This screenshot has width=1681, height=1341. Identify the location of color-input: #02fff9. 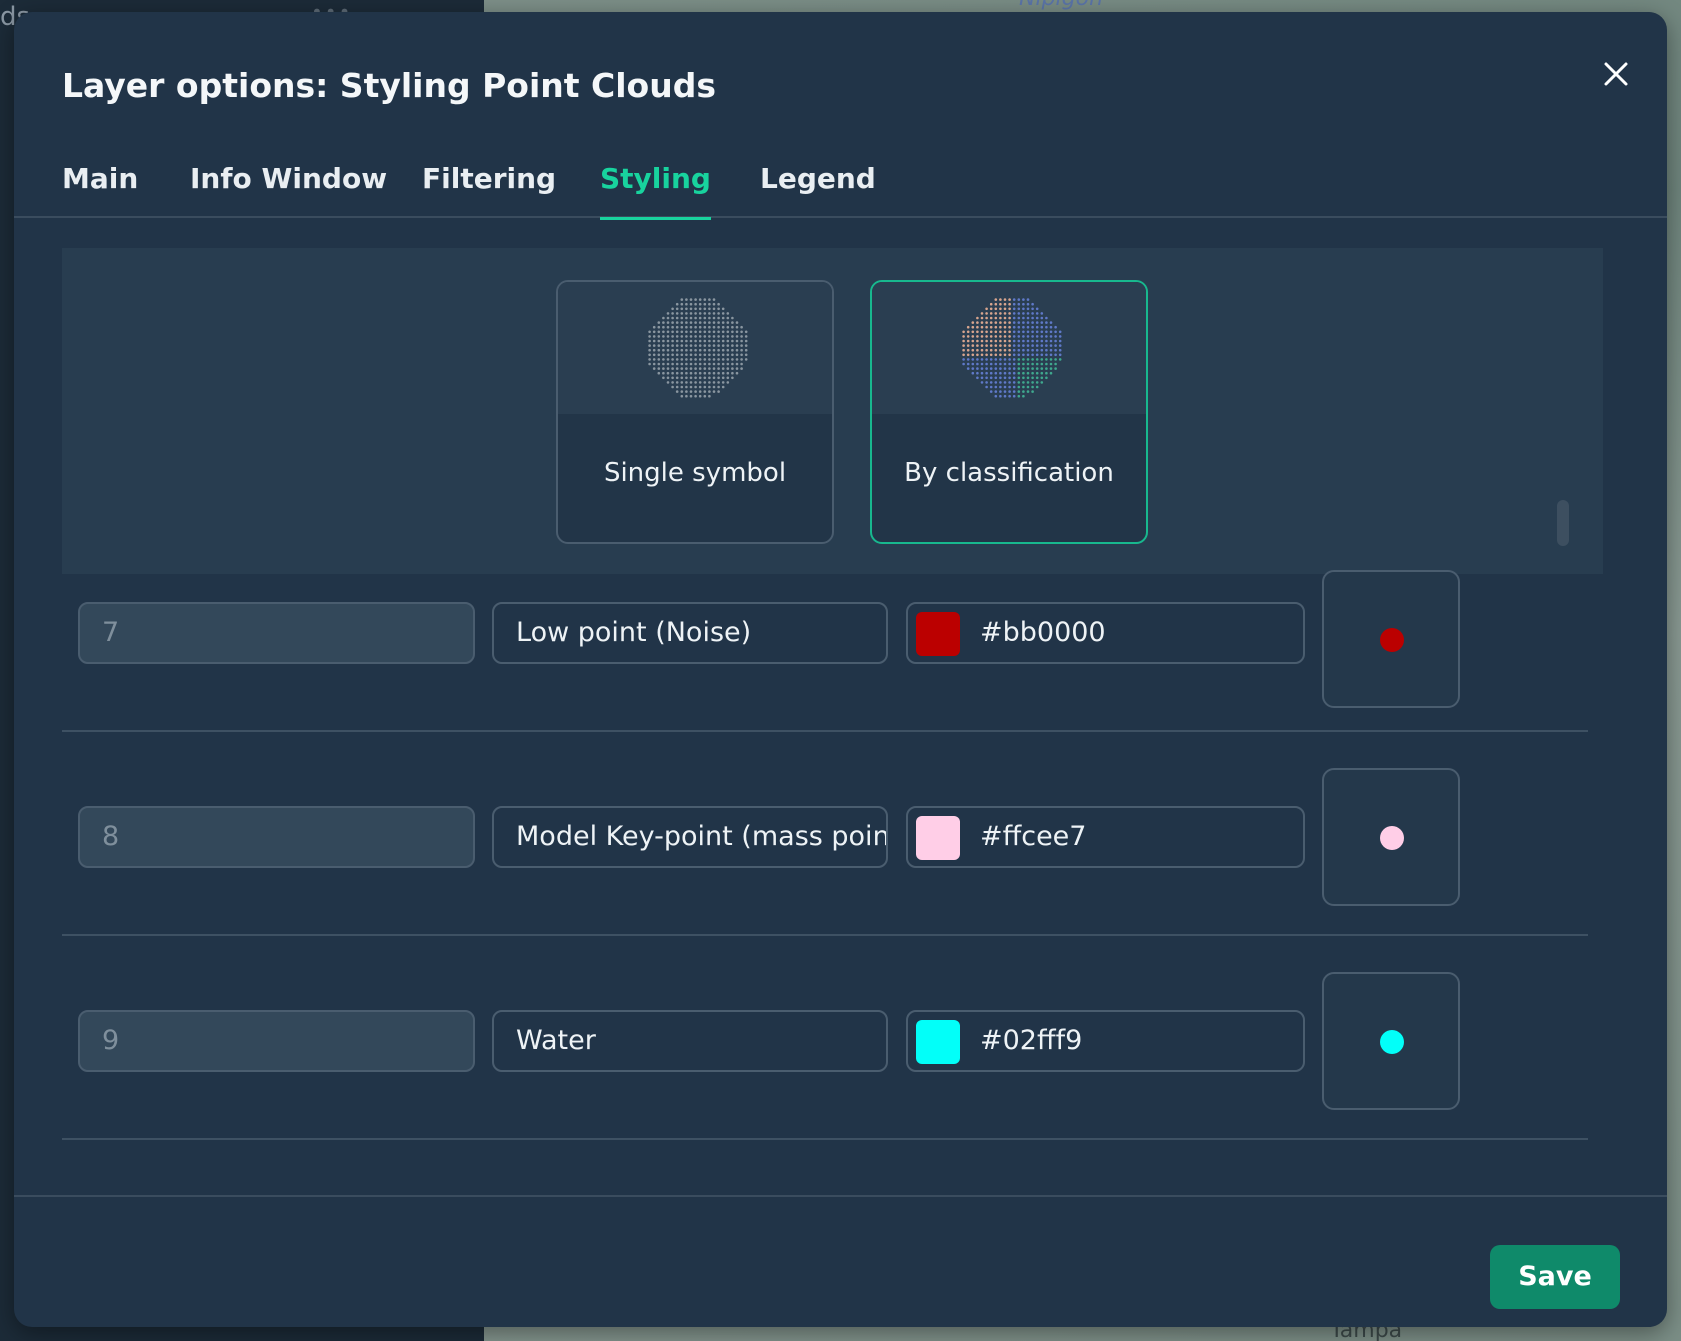
(1105, 1041).